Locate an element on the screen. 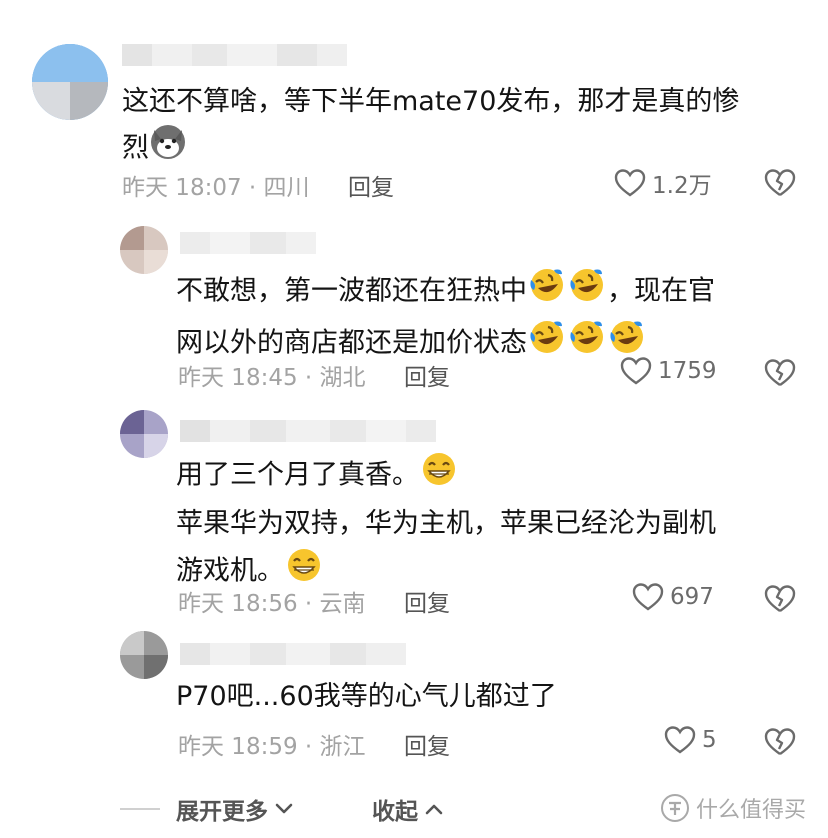  like-count: 1759 is located at coordinates (687, 371).